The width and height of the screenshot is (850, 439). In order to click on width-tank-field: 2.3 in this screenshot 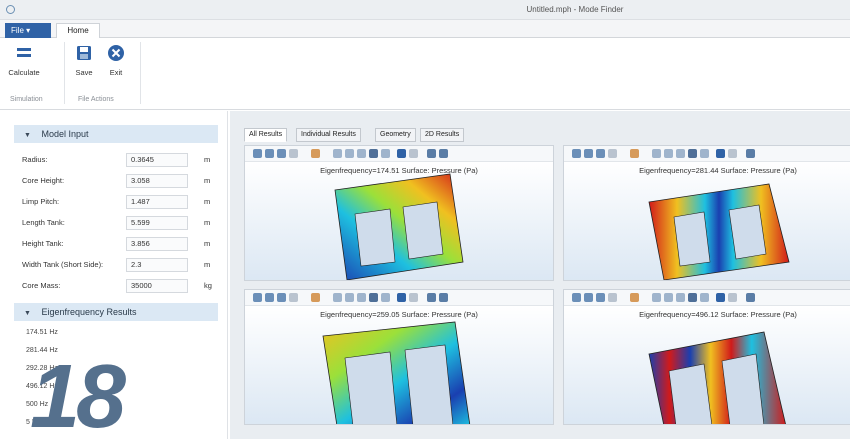, I will do `click(157, 265)`.